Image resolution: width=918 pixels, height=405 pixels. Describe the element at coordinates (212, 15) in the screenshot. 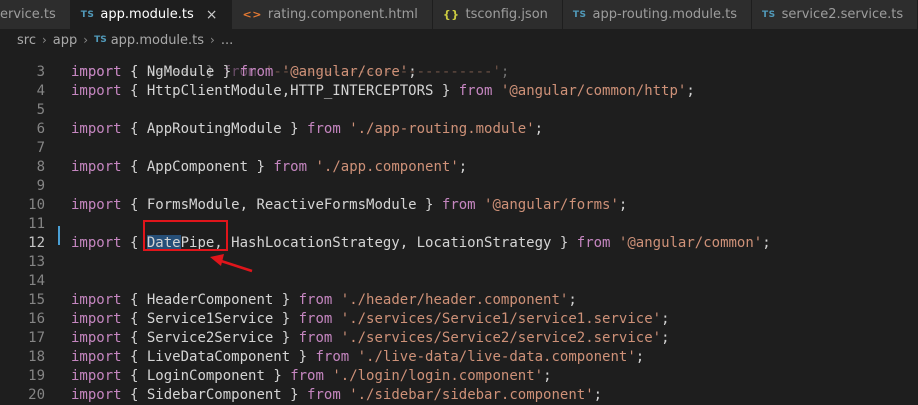

I see `close-icon: ×` at that location.